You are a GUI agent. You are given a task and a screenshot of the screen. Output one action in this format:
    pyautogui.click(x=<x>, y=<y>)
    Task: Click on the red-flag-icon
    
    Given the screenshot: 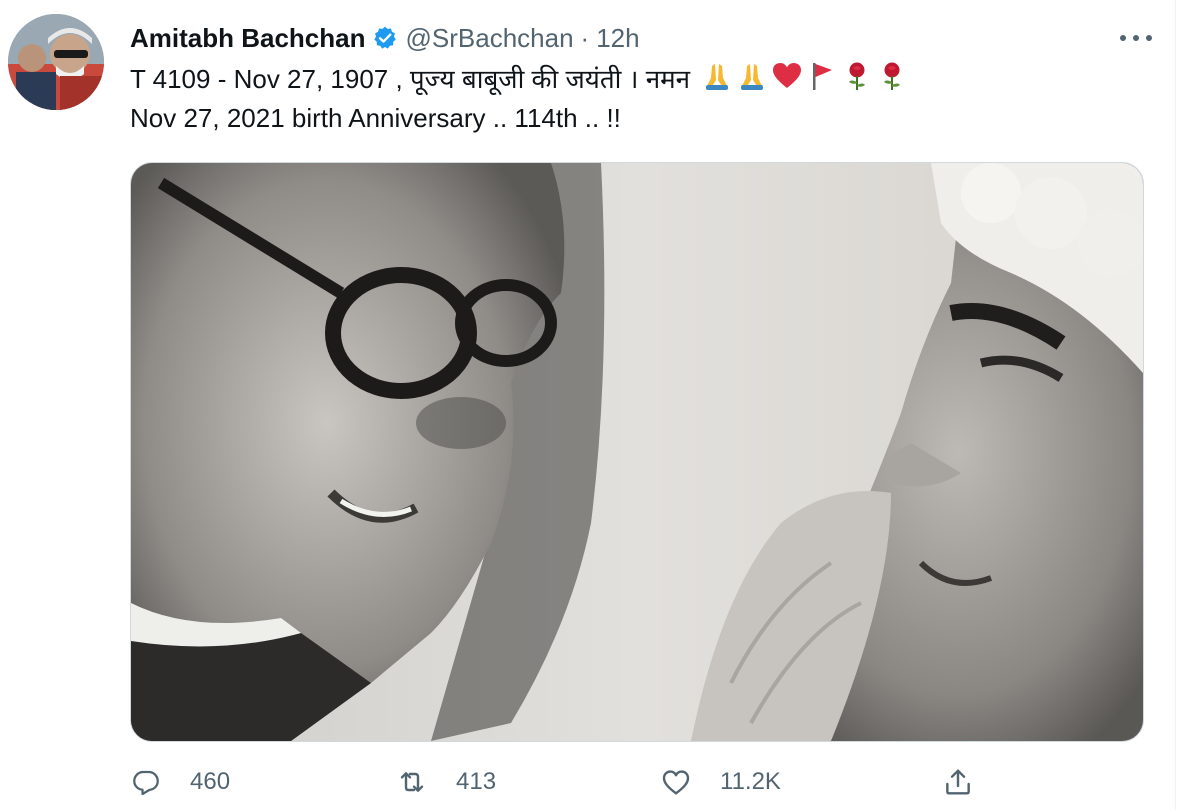 What is the action you would take?
    pyautogui.click(x=822, y=76)
    